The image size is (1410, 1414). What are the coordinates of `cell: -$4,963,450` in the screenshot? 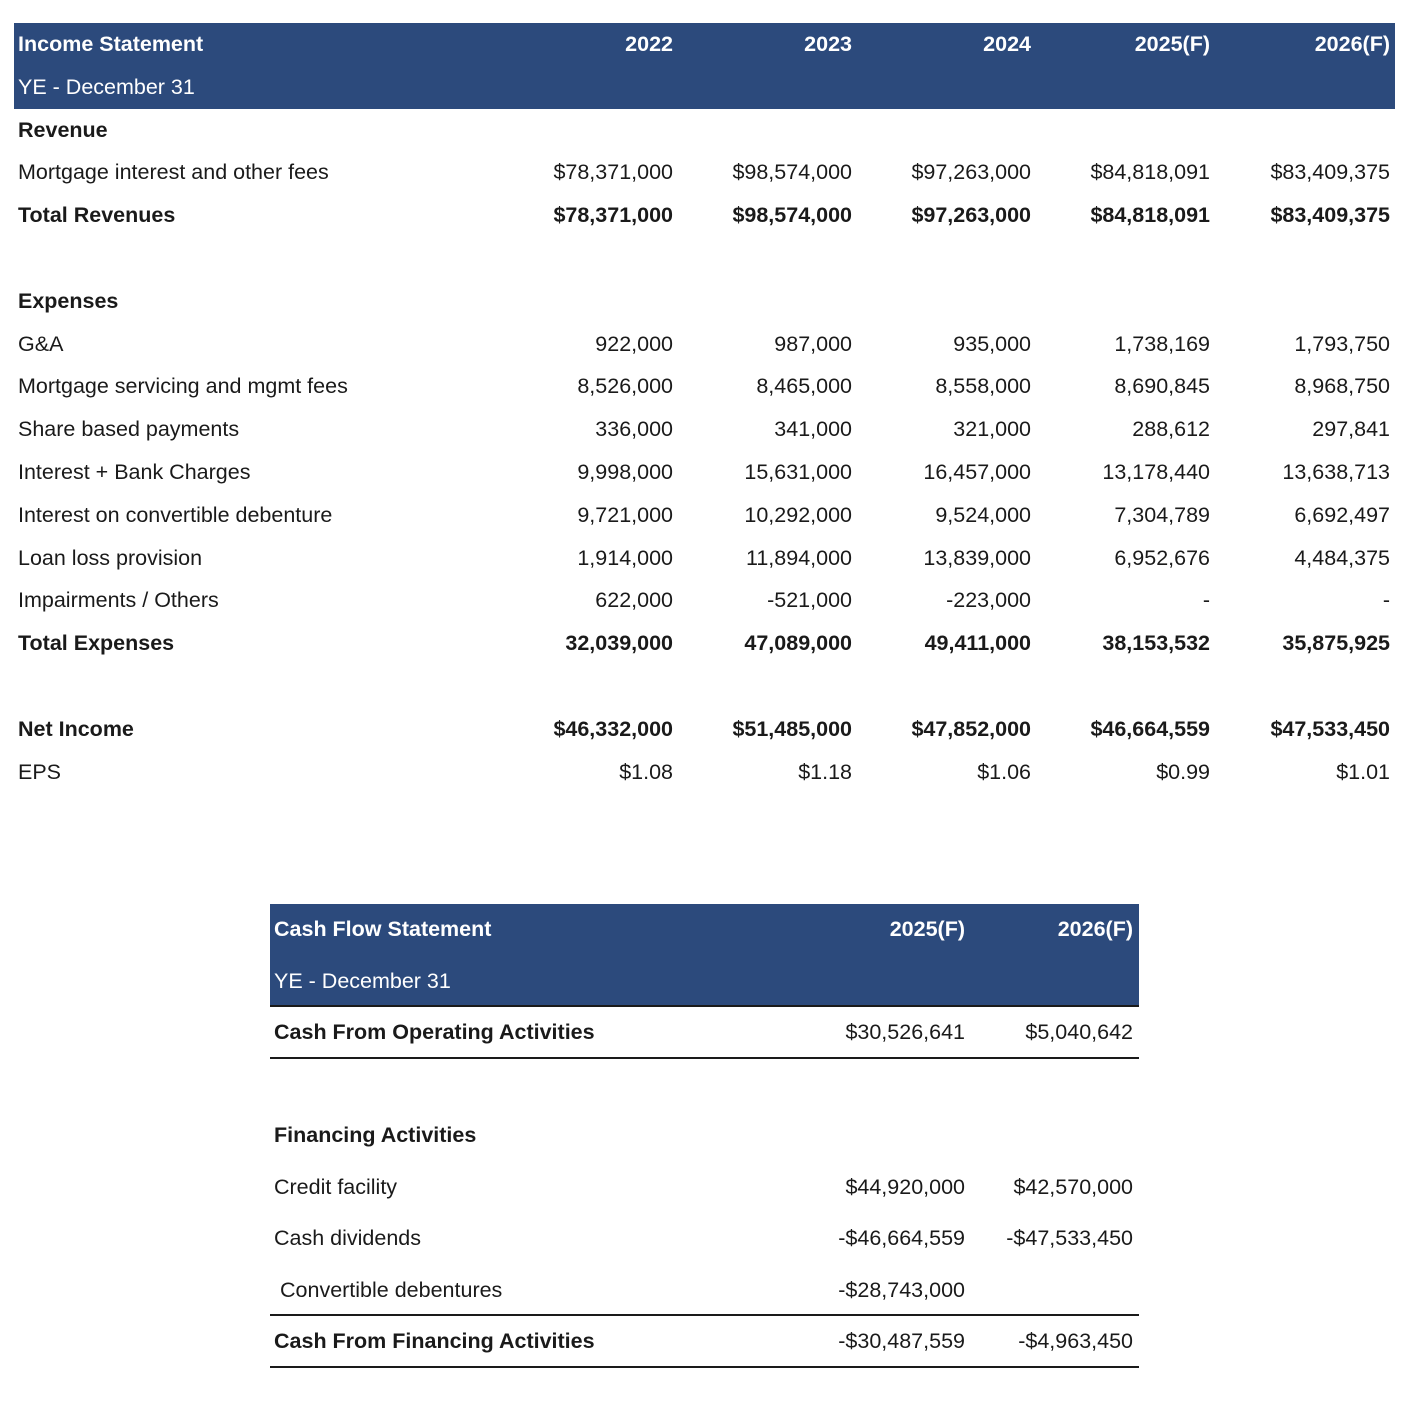 It's located at (1075, 1341).